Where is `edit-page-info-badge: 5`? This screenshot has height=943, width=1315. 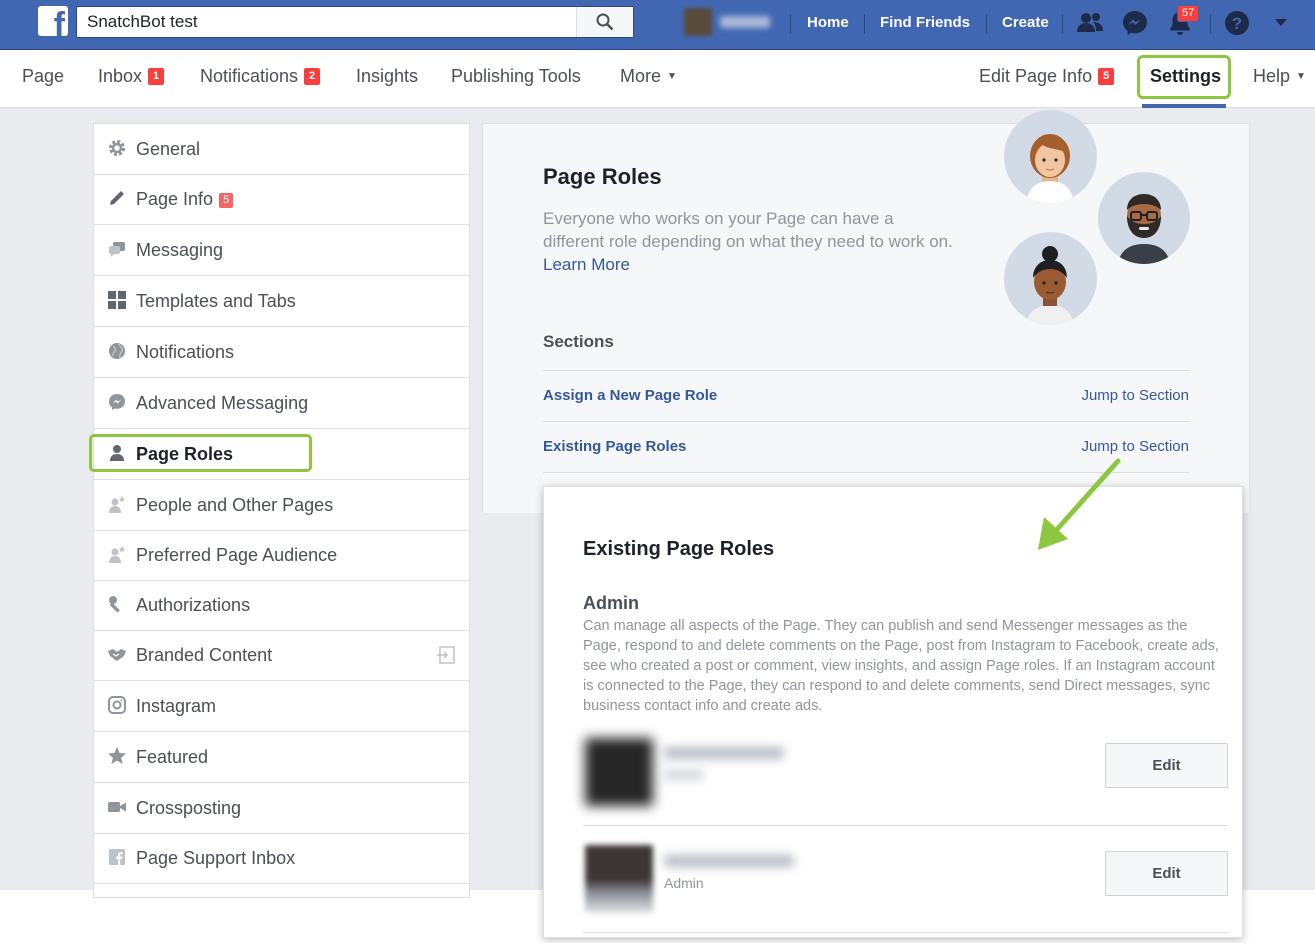 edit-page-info-badge: 5 is located at coordinates (1106, 76).